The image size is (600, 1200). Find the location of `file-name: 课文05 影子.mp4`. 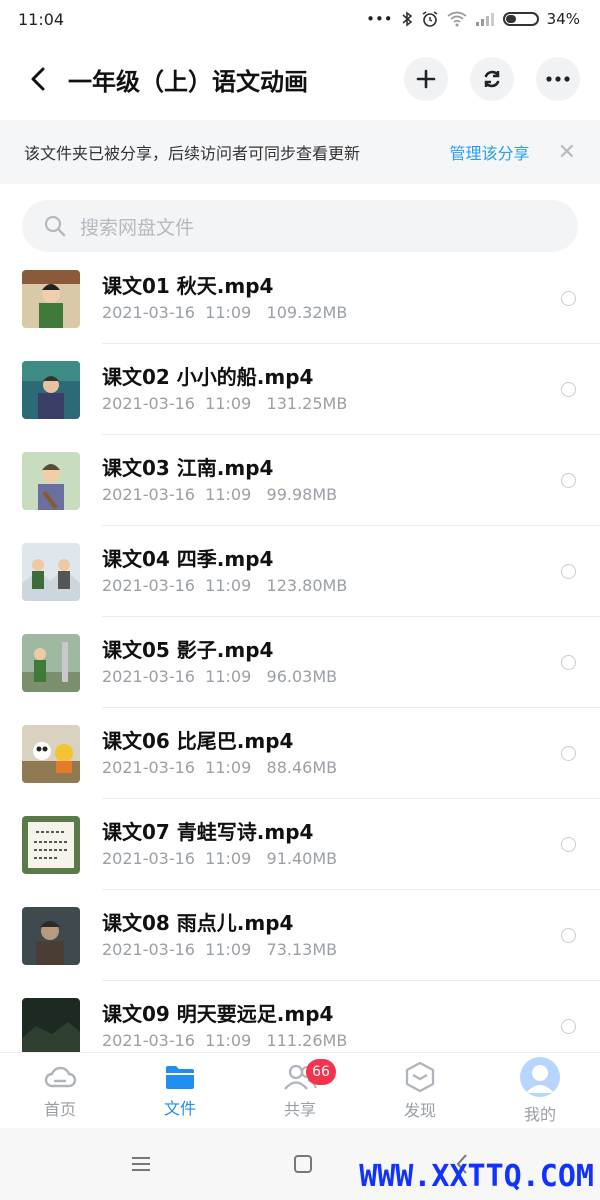

file-name: 课文05 影子.mp4 is located at coordinates (188, 649).